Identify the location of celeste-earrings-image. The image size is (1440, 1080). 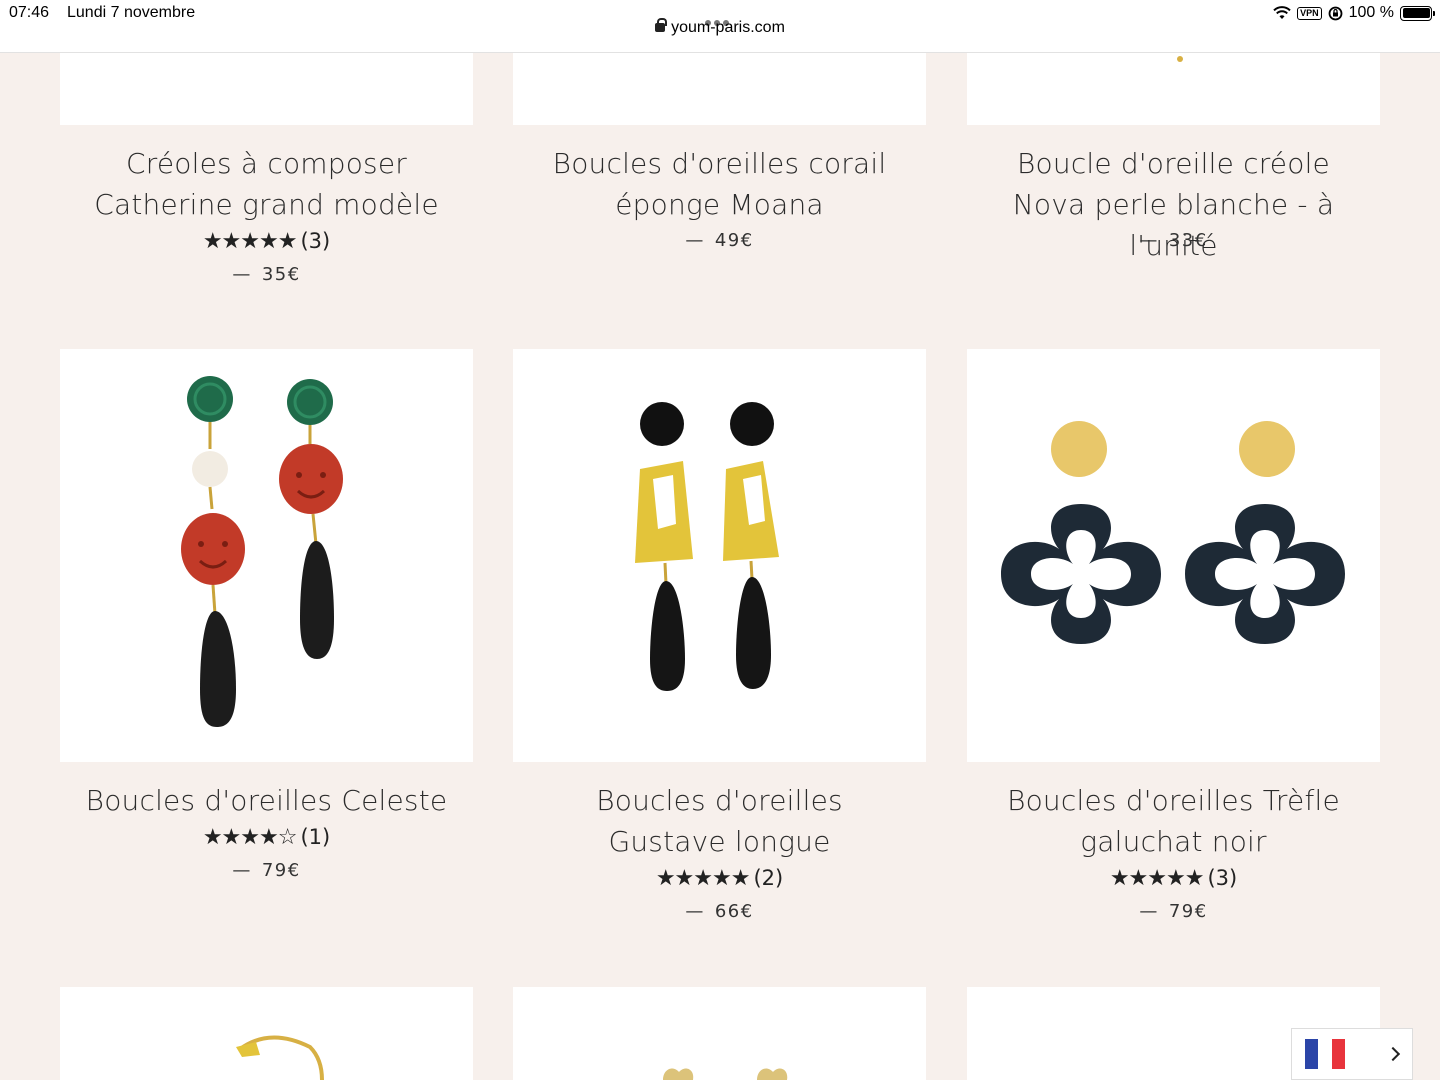
(262, 551).